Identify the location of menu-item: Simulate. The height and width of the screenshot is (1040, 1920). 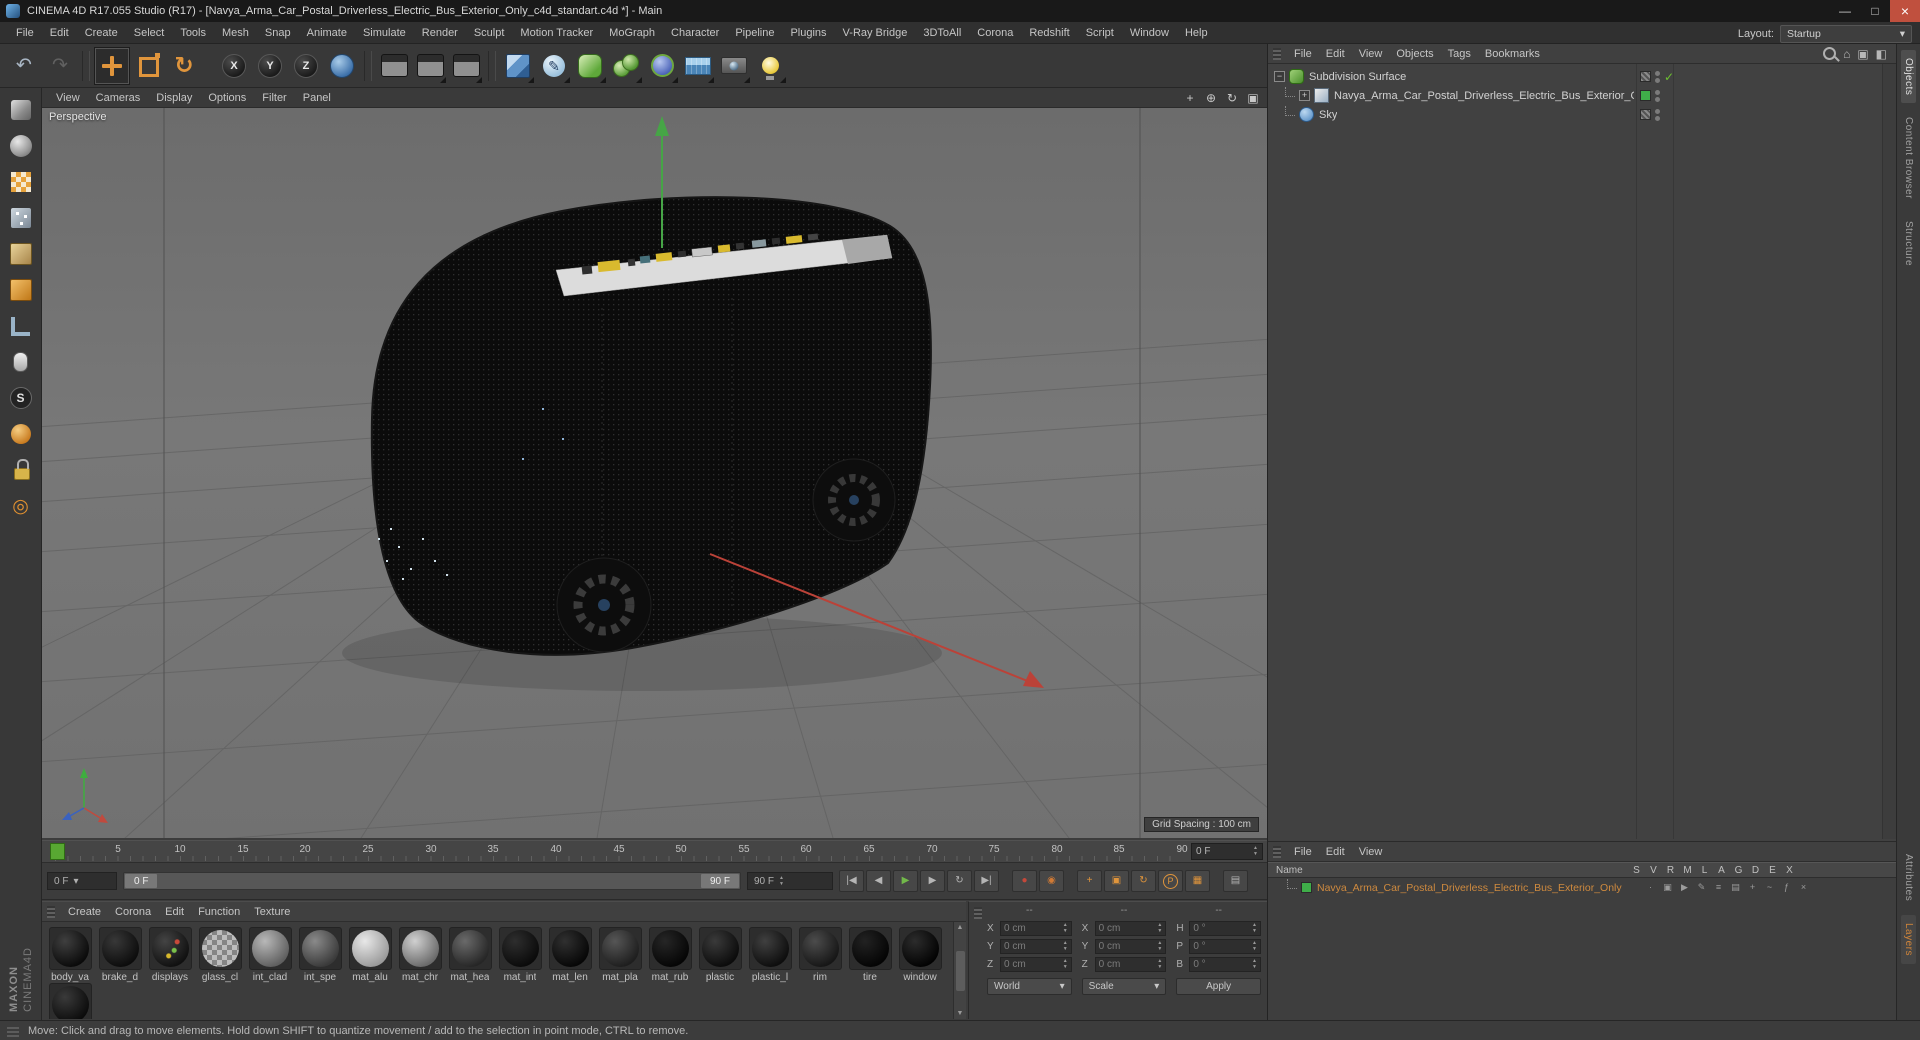
(384, 33).